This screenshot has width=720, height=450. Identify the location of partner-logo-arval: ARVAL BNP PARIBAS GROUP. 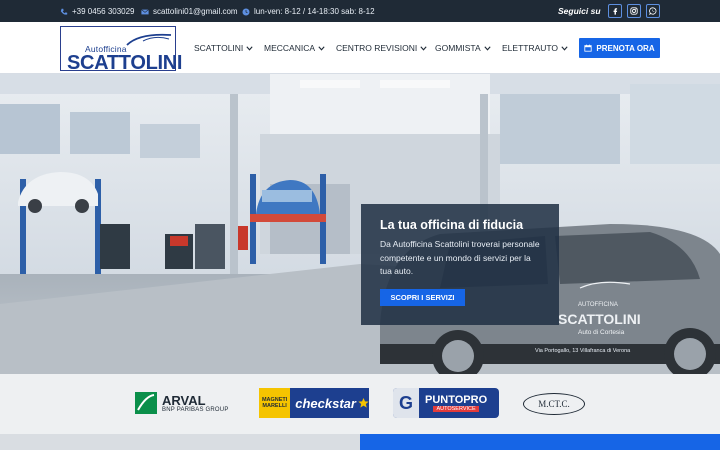
(186, 403).